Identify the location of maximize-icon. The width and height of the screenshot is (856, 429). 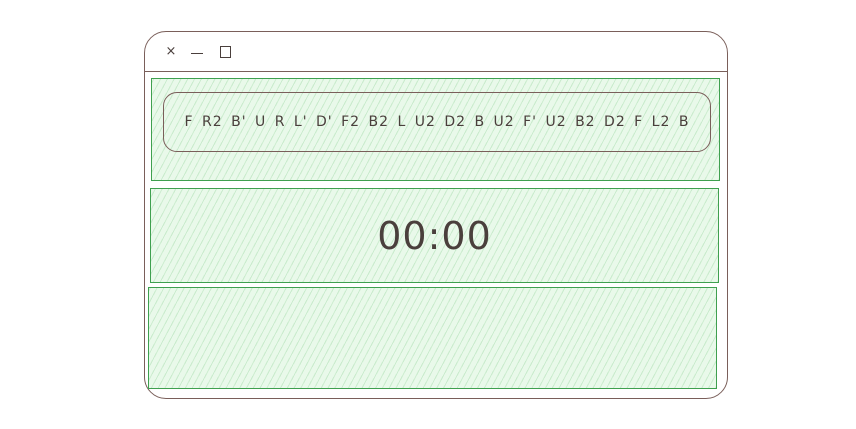
(225, 52).